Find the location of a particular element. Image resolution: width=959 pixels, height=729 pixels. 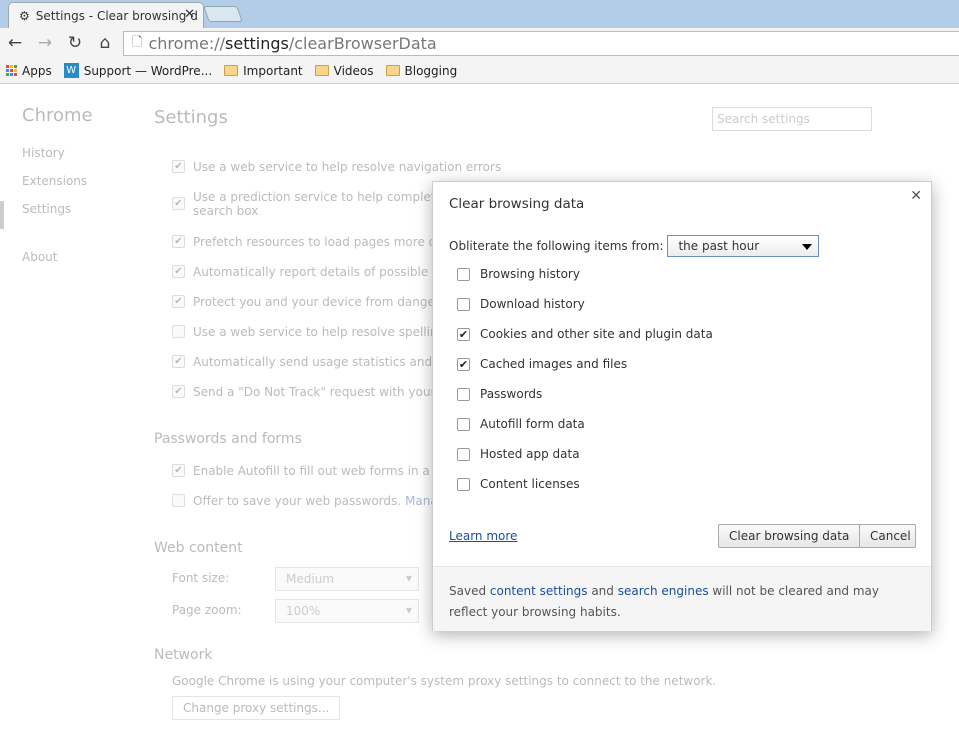

bookmark-videos: Videos is located at coordinates (344, 70).